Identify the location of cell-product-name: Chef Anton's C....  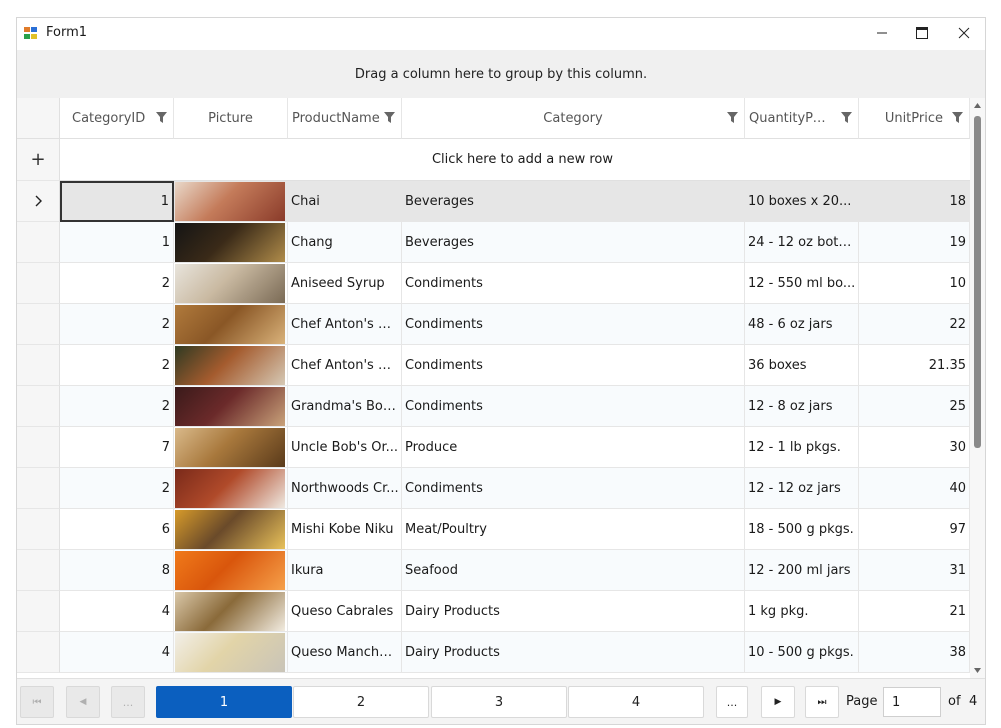
(345, 324).